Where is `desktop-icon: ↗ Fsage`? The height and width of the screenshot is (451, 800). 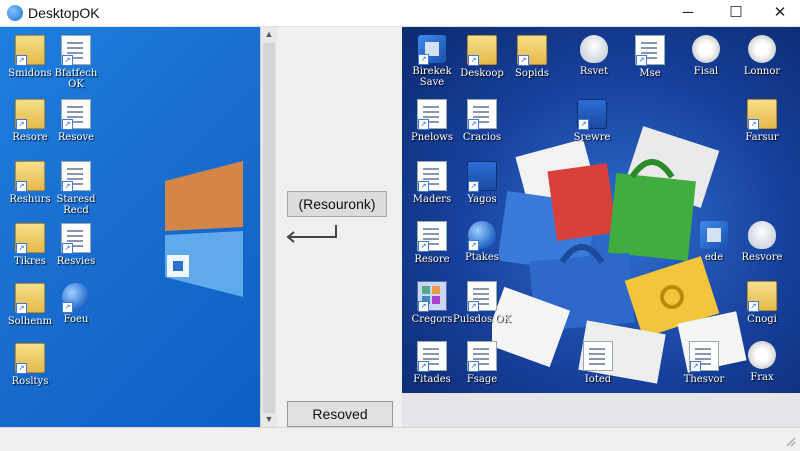 desktop-icon: ↗ Fsage is located at coordinates (482, 363).